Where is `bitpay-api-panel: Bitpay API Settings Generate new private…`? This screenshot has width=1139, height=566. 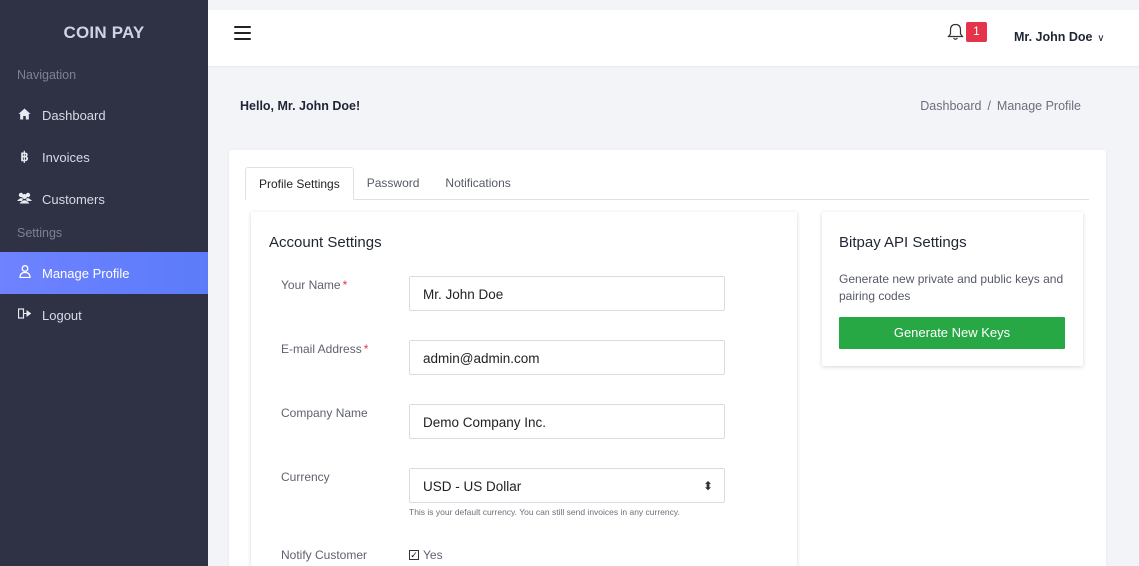 bitpay-api-panel: Bitpay API Settings Generate new private… is located at coordinates (952, 289).